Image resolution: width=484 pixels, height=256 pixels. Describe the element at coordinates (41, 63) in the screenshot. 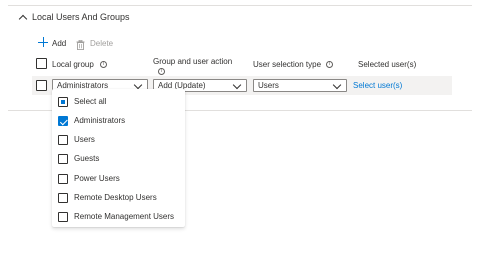

I see `select-all-rows-checkbox` at that location.